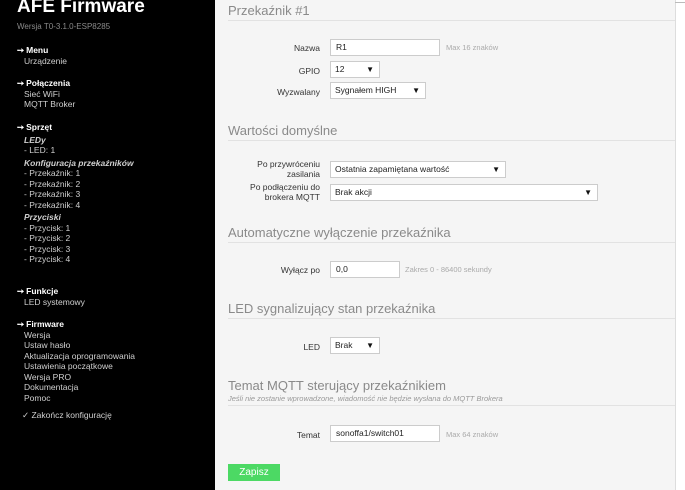  What do you see at coordinates (288, 164) in the screenshot?
I see `power-restore-label-line-1: Po przywróceniu` at bounding box center [288, 164].